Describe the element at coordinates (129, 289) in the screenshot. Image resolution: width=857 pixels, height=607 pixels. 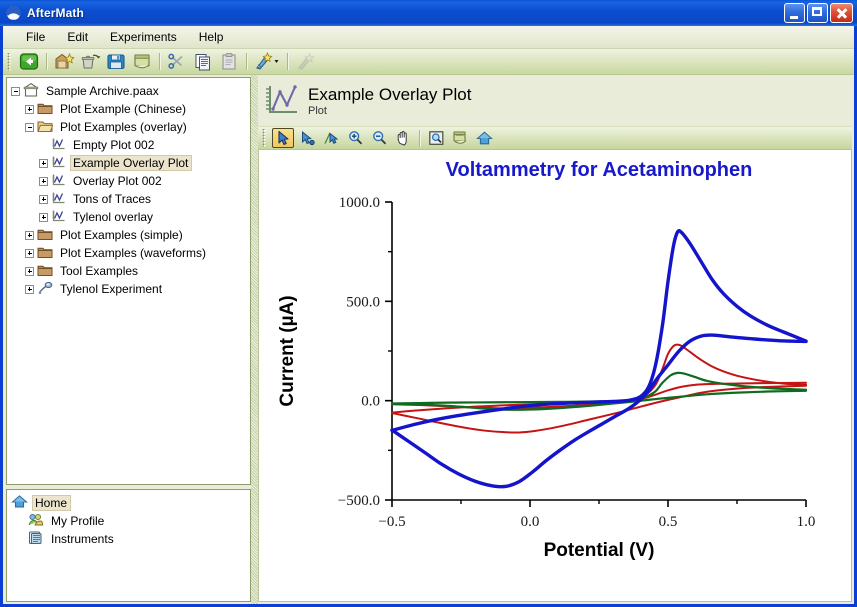
I see `tree-item-tylenol-experiment: Tylenol Experiment` at that location.